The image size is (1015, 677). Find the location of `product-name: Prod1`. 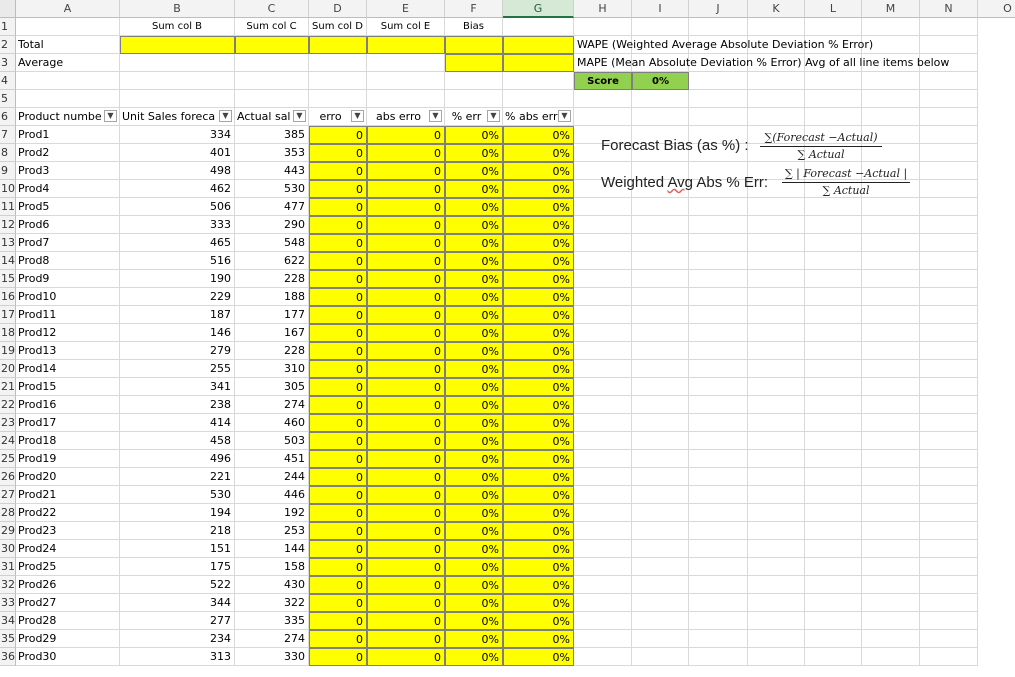

product-name: Prod1 is located at coordinates (68, 135).